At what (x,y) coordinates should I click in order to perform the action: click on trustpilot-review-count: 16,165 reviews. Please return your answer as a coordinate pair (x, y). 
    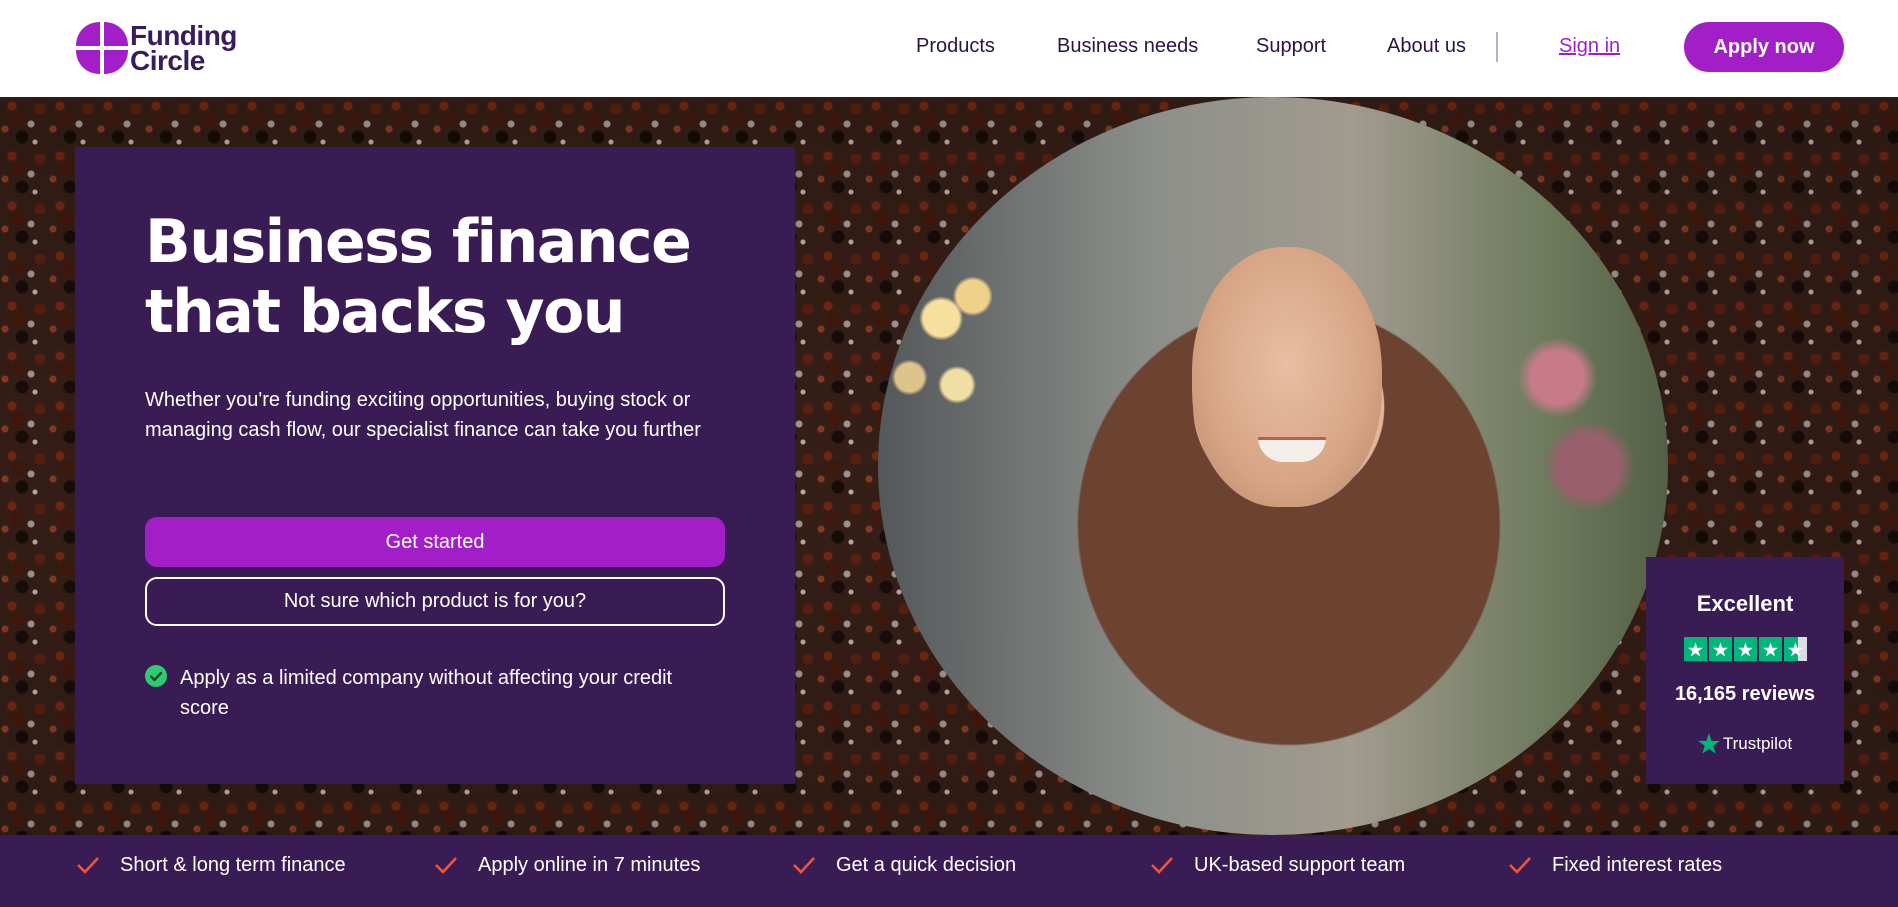
    Looking at the image, I should click on (1745, 694).